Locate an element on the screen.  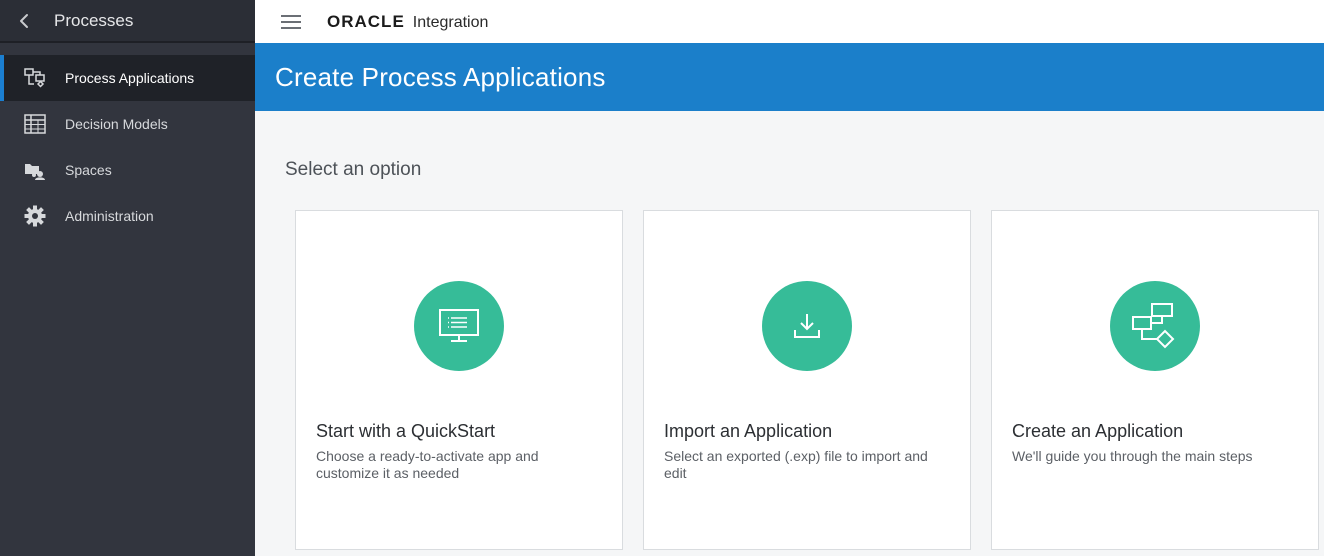
sidebar-item-administration: Administration is located at coordinates (127, 216).